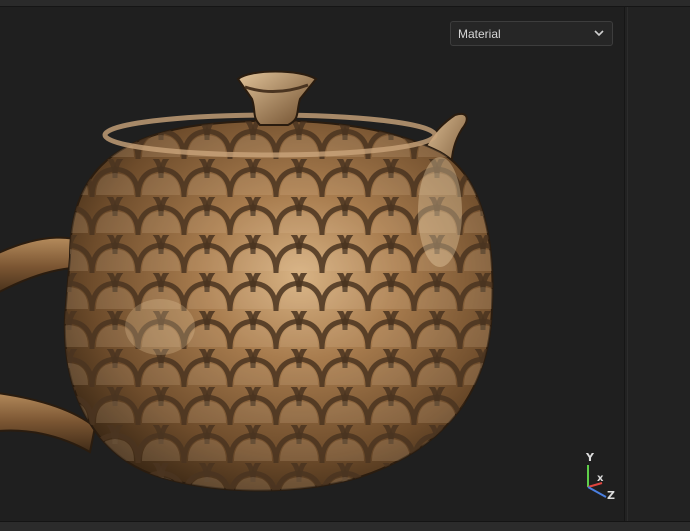  Describe the element at coordinates (599, 33) in the screenshot. I see `chevron-down-icon` at that location.